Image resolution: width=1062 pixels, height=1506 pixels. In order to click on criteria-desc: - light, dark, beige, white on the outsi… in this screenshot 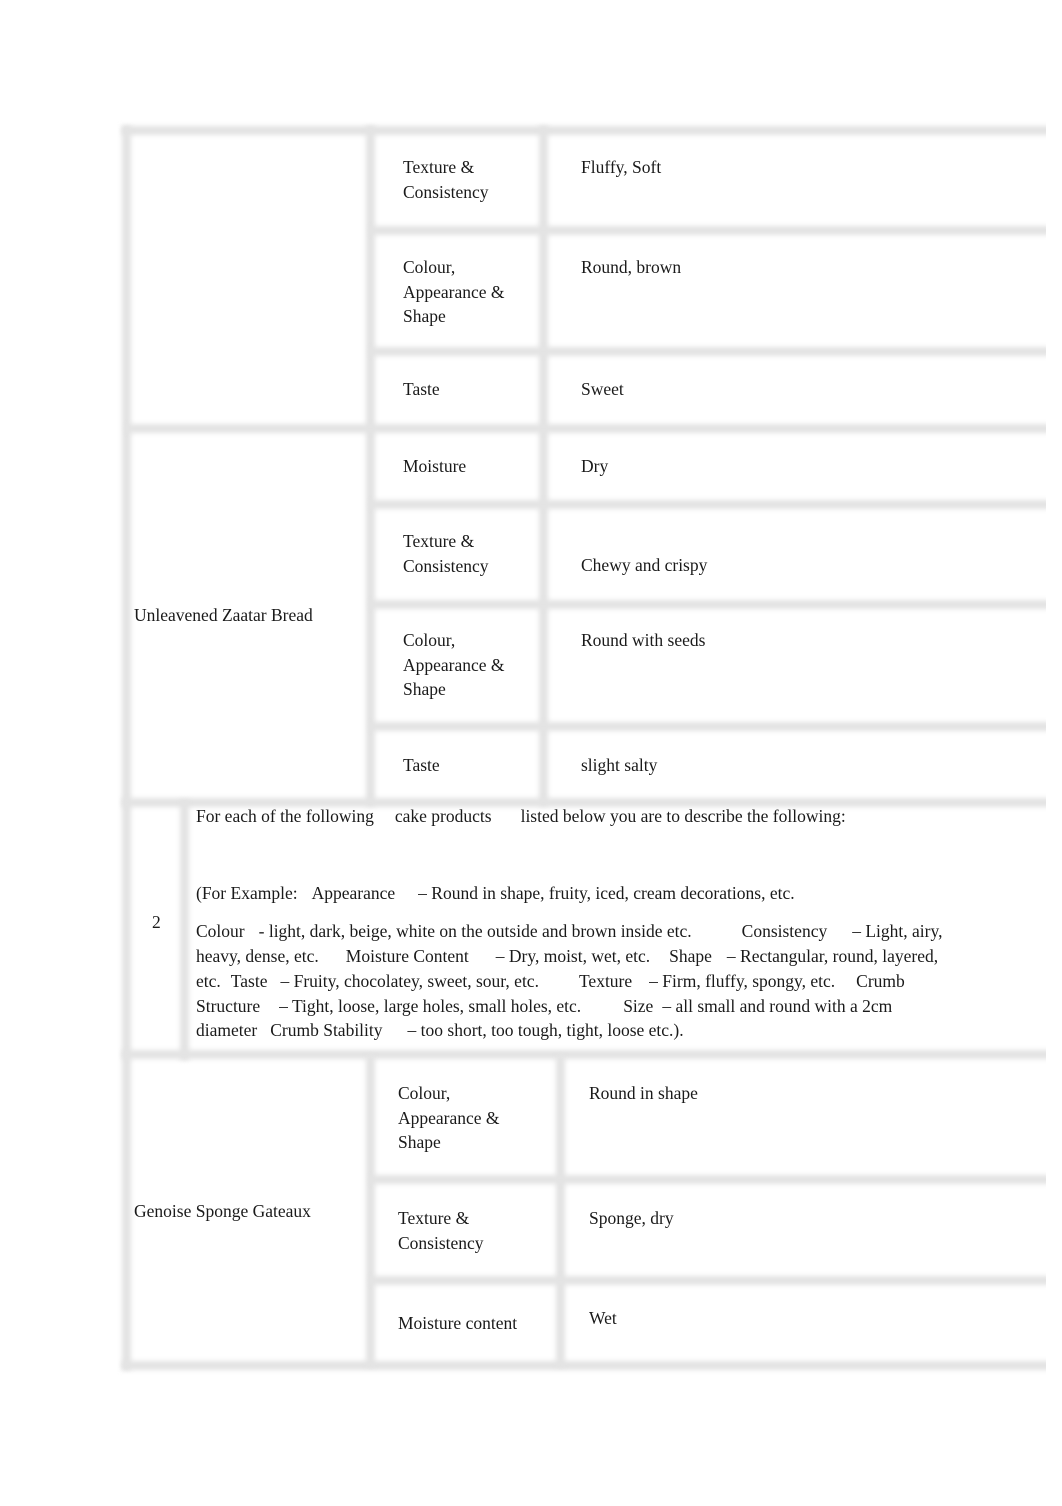, I will do `click(475, 931)`.